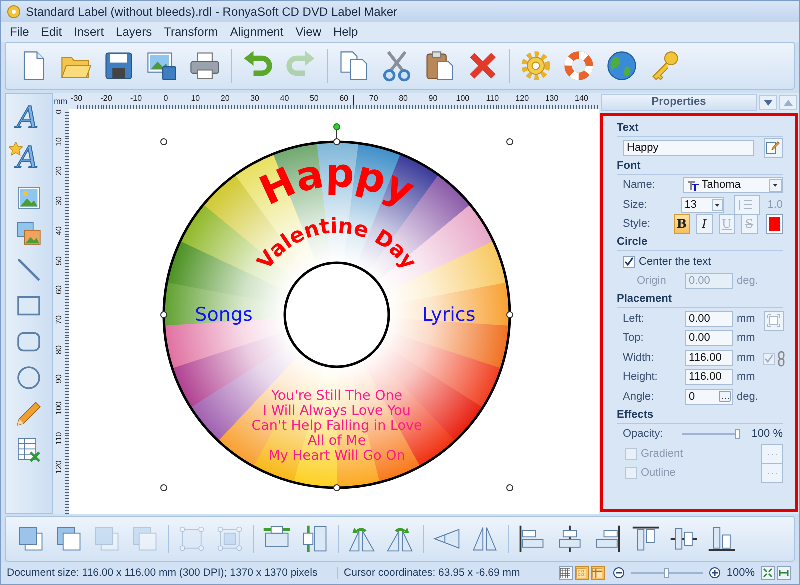 The image size is (800, 585). What do you see at coordinates (59, 260) in the screenshot?
I see `ruler-label: 50` at bounding box center [59, 260].